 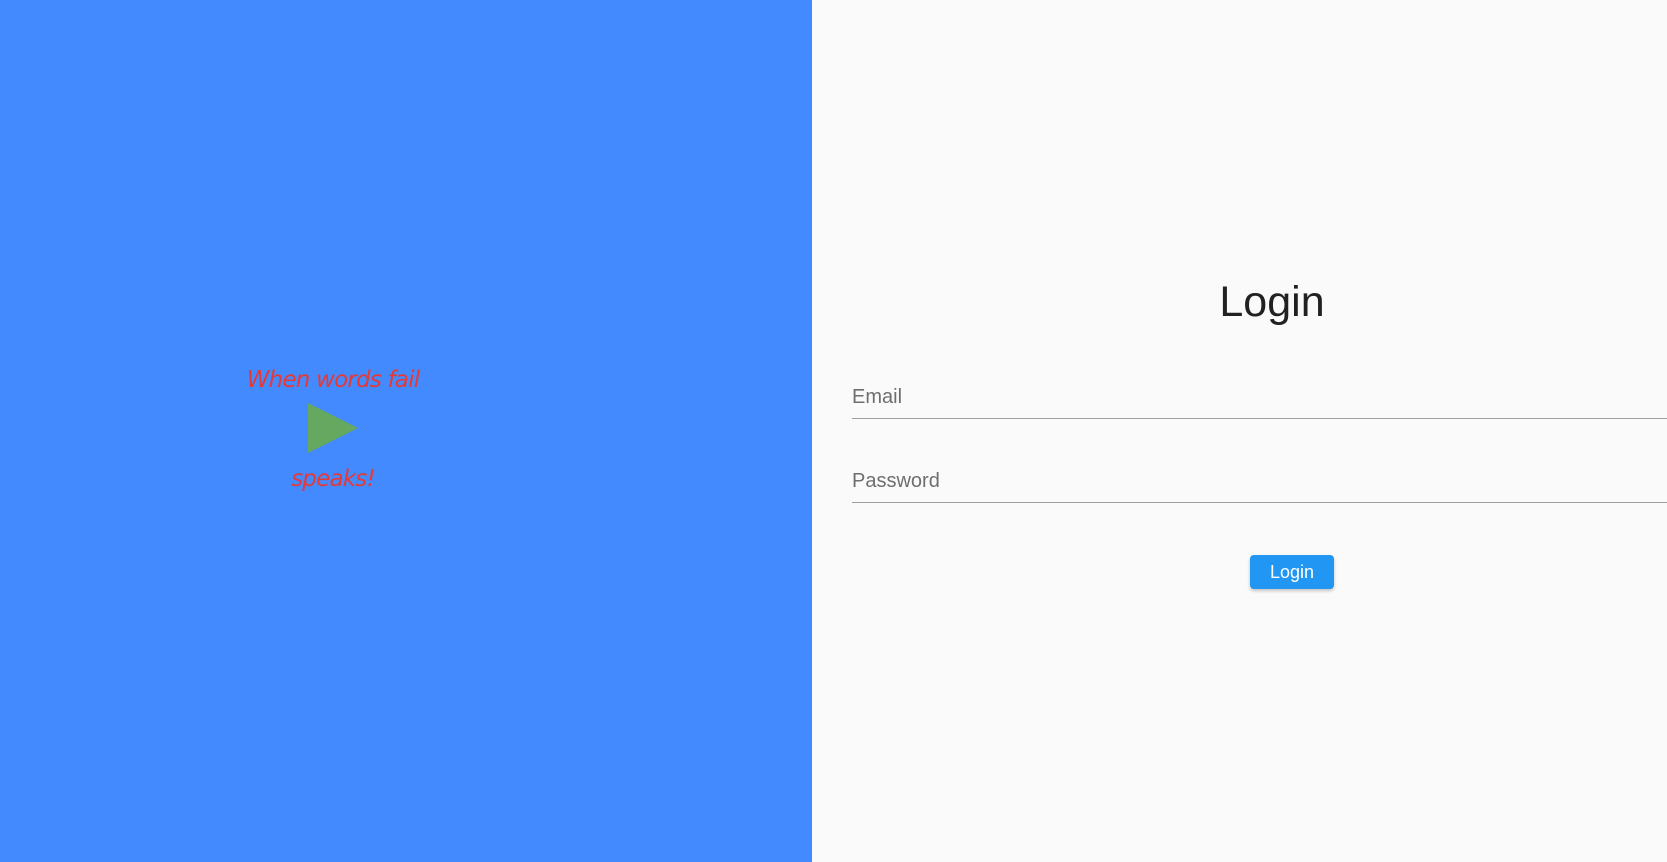 I want to click on login-button: Login, so click(x=1292, y=572).